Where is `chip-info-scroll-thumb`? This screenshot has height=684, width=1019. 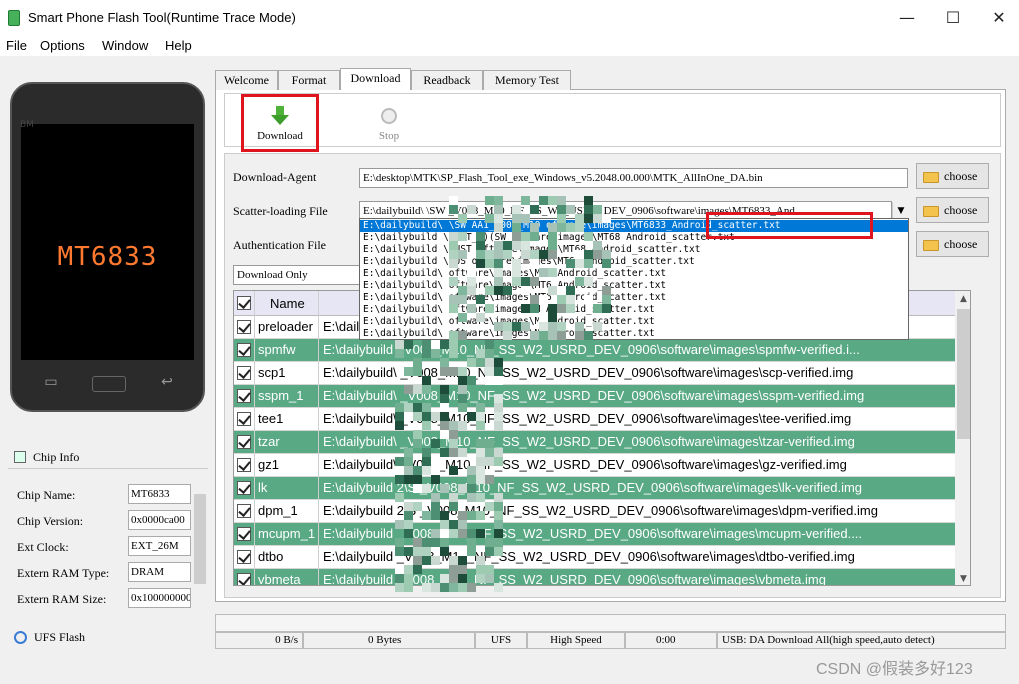 chip-info-scroll-thumb is located at coordinates (200, 539).